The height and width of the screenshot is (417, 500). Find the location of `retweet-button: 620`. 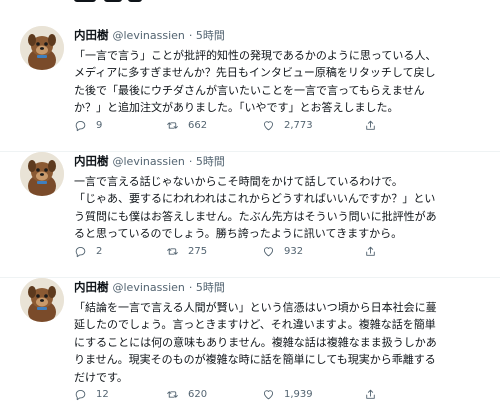

retweet-button: 620 is located at coordinates (186, 394).